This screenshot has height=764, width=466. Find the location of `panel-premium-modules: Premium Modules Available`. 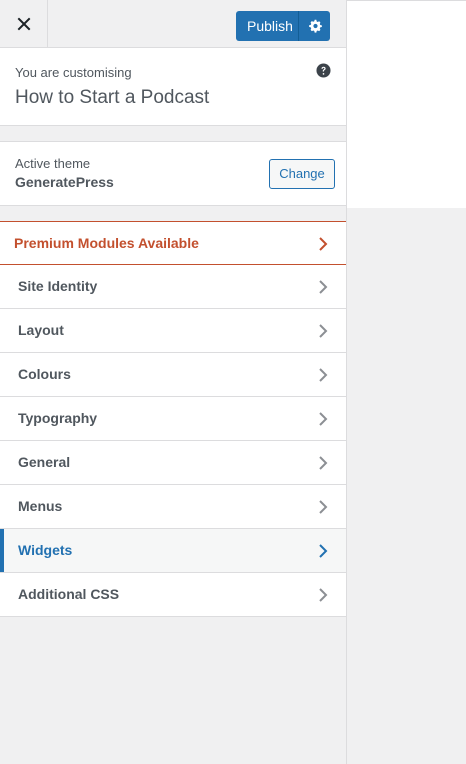

panel-premium-modules: Premium Modules Available is located at coordinates (173, 243).